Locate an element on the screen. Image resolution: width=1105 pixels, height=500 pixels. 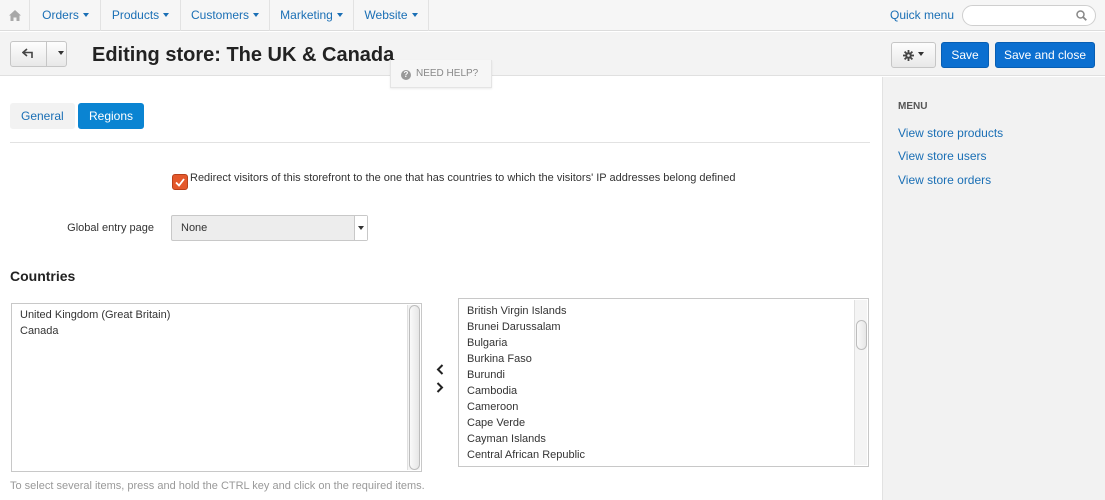
quick-menu-link: Quick menu is located at coordinates (922, 15).